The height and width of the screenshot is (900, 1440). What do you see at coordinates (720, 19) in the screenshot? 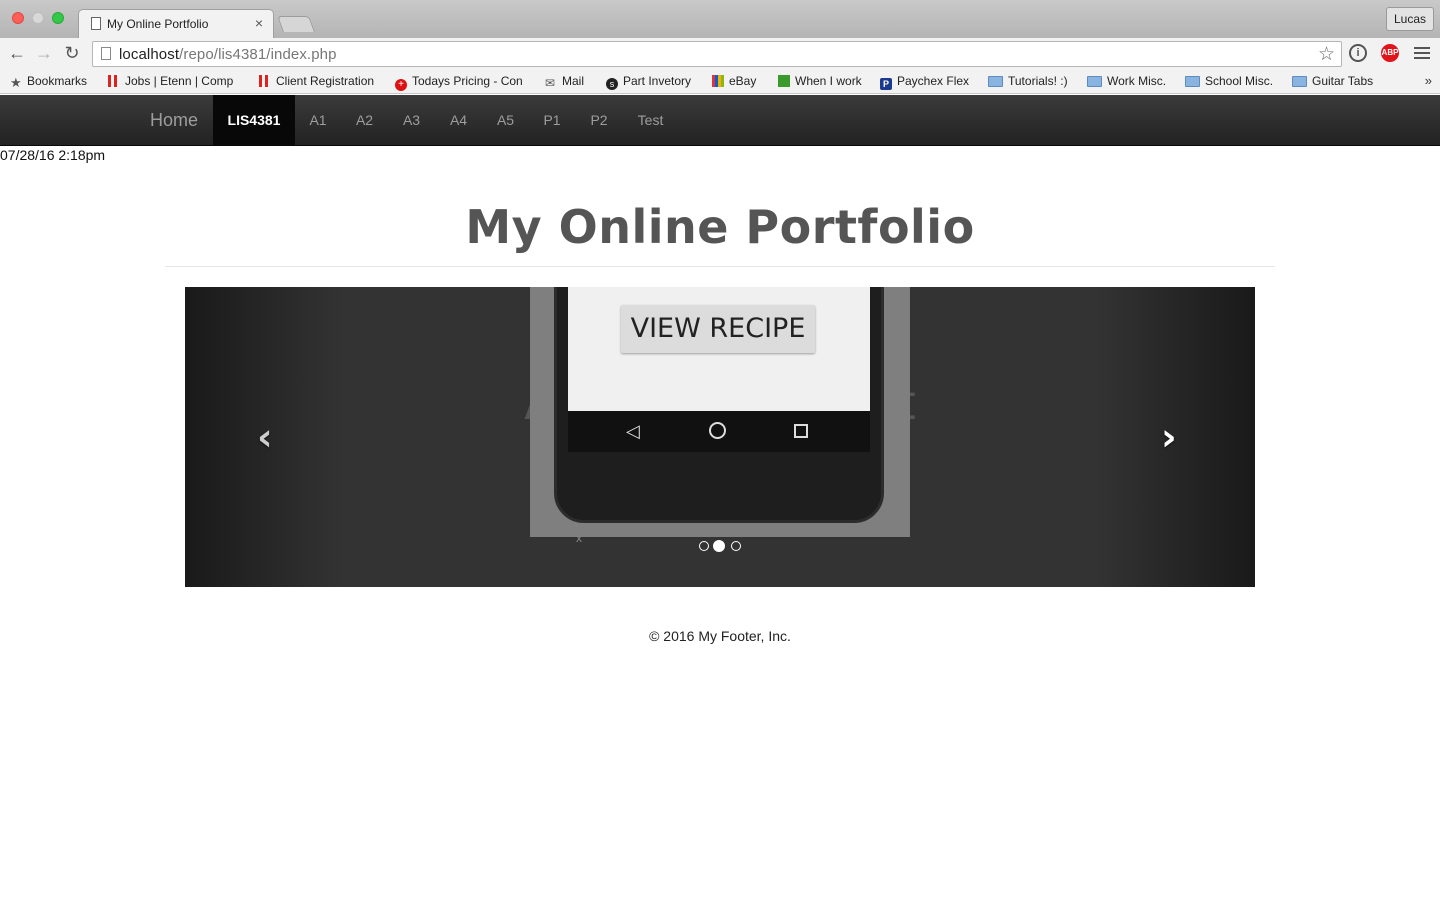
I see `browser-titlebar: My Online Portfolio × Lucas` at bounding box center [720, 19].